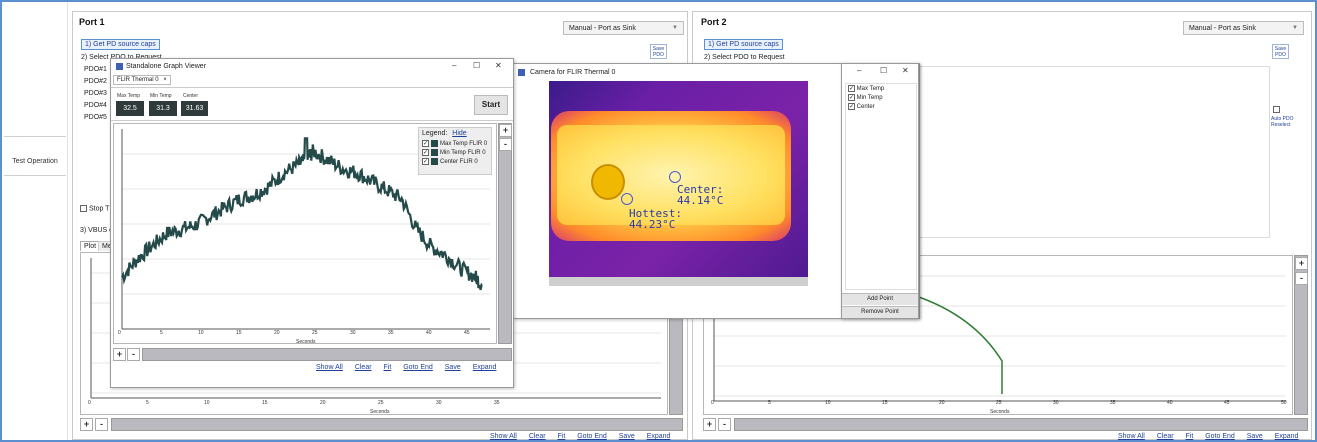 The width and height of the screenshot is (1317, 442). I want to click on max-temp-label: Max Temp, so click(128, 96).